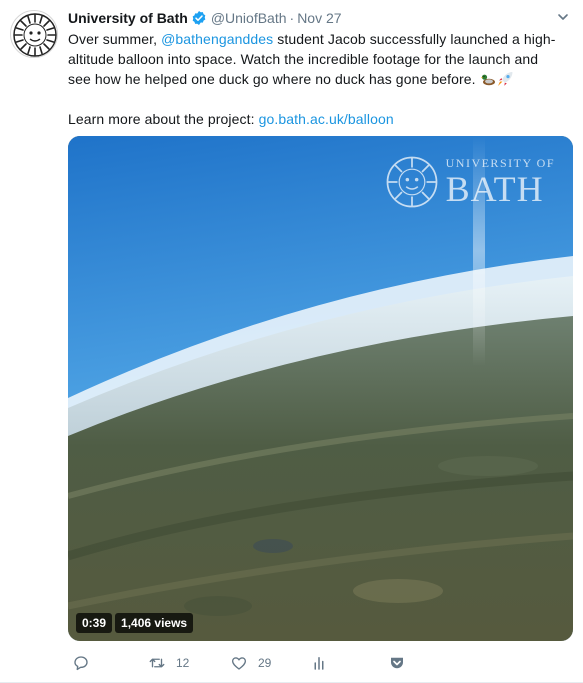 This screenshot has width=583, height=683. What do you see at coordinates (250, 663) in the screenshot?
I see `like-button: 29` at bounding box center [250, 663].